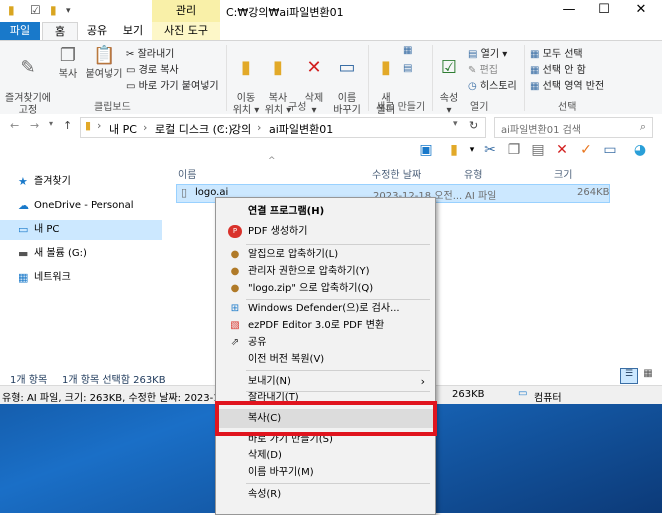 This screenshot has width=662, height=515. What do you see at coordinates (68, 14) in the screenshot?
I see `customize-quick-access-icon: ▾` at bounding box center [68, 14].